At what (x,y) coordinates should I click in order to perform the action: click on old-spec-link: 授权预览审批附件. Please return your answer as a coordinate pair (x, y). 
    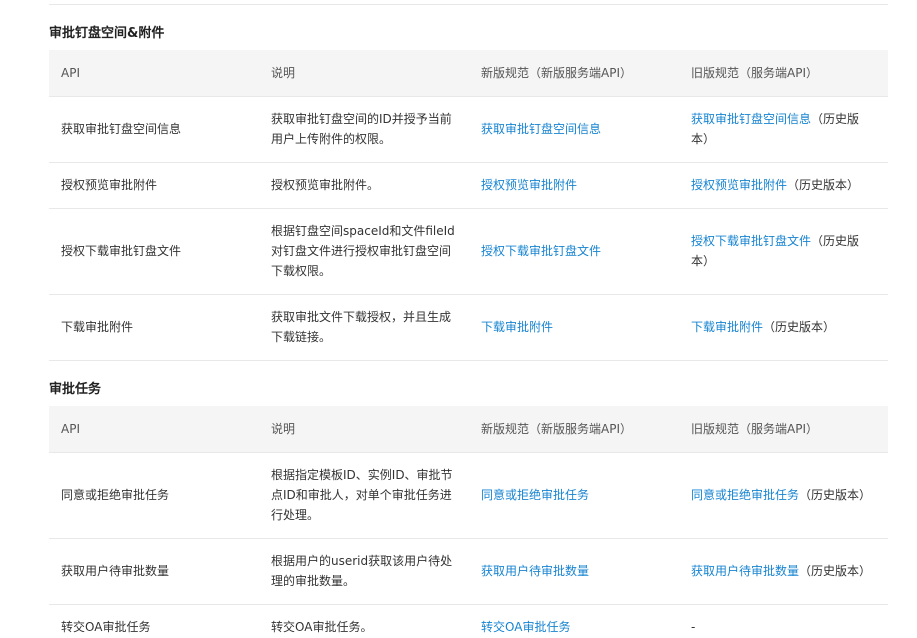
    Looking at the image, I should click on (739, 185).